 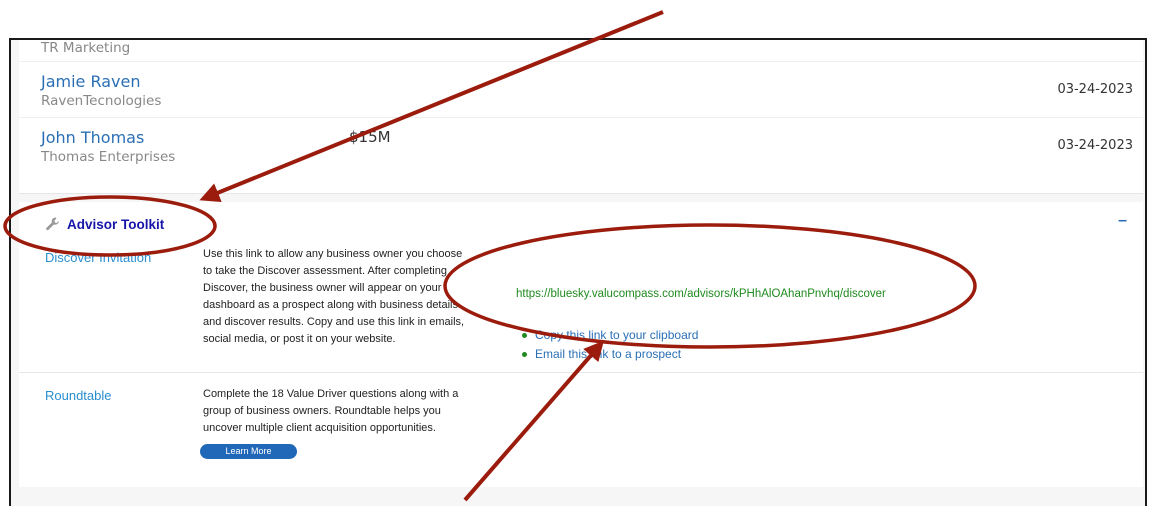 What do you see at coordinates (108, 157) in the screenshot?
I see `prospect-company: Thomas Enterprises` at bounding box center [108, 157].